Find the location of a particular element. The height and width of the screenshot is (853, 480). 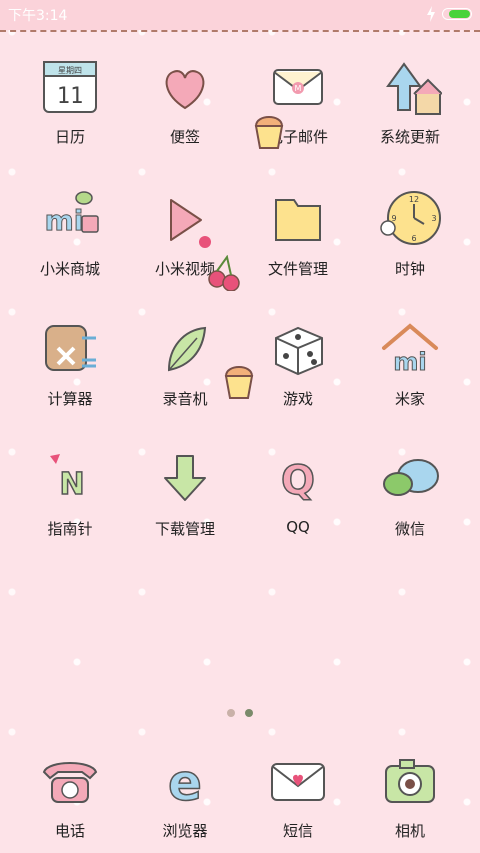

app-compass: N 指南针 is located at coordinates (70, 493).